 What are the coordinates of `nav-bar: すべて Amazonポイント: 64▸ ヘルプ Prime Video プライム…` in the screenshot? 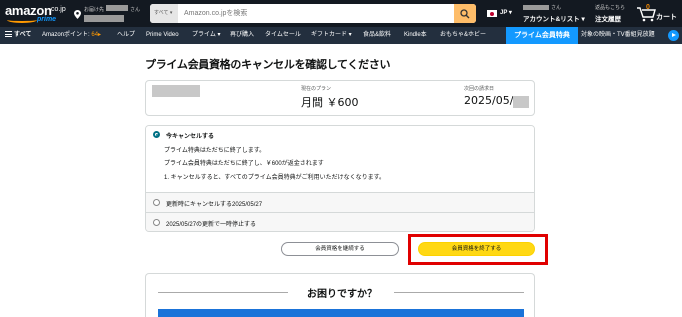 It's located at (341, 35).